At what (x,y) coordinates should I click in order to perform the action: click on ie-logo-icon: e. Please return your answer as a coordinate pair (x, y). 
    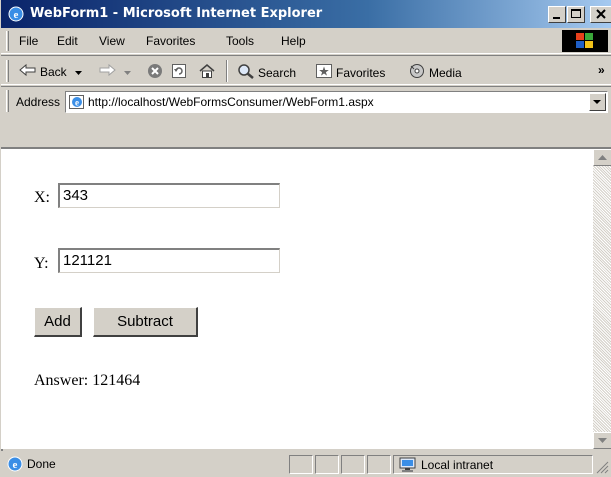
    Looking at the image, I should click on (16, 14).